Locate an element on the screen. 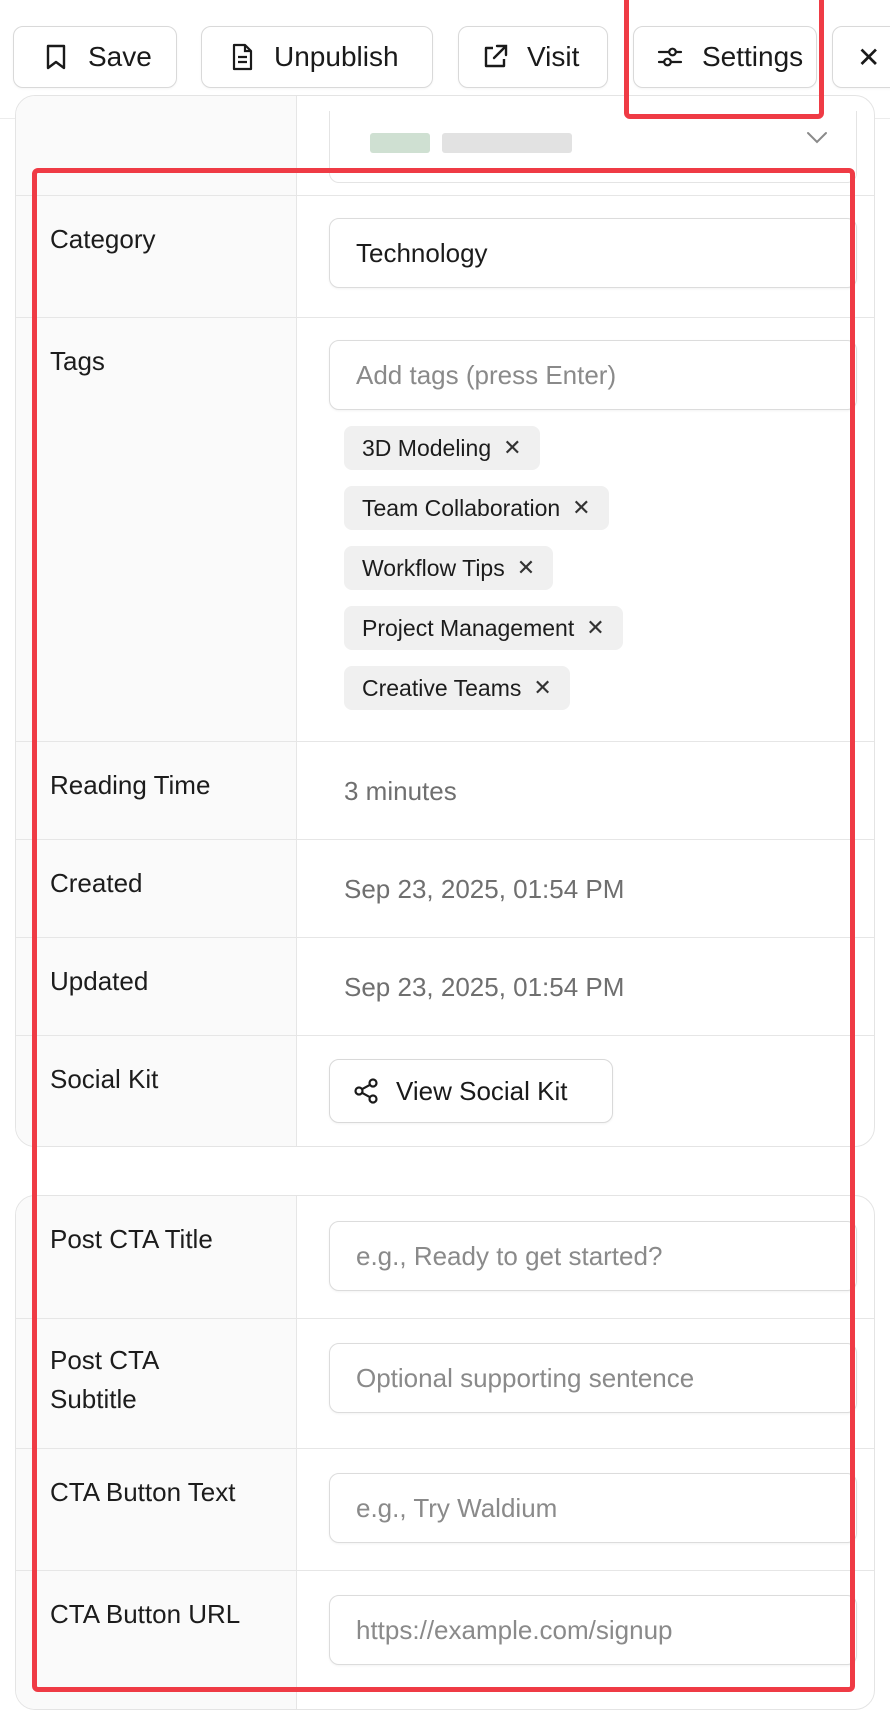  cta-button-url-input is located at coordinates (606, 1630).